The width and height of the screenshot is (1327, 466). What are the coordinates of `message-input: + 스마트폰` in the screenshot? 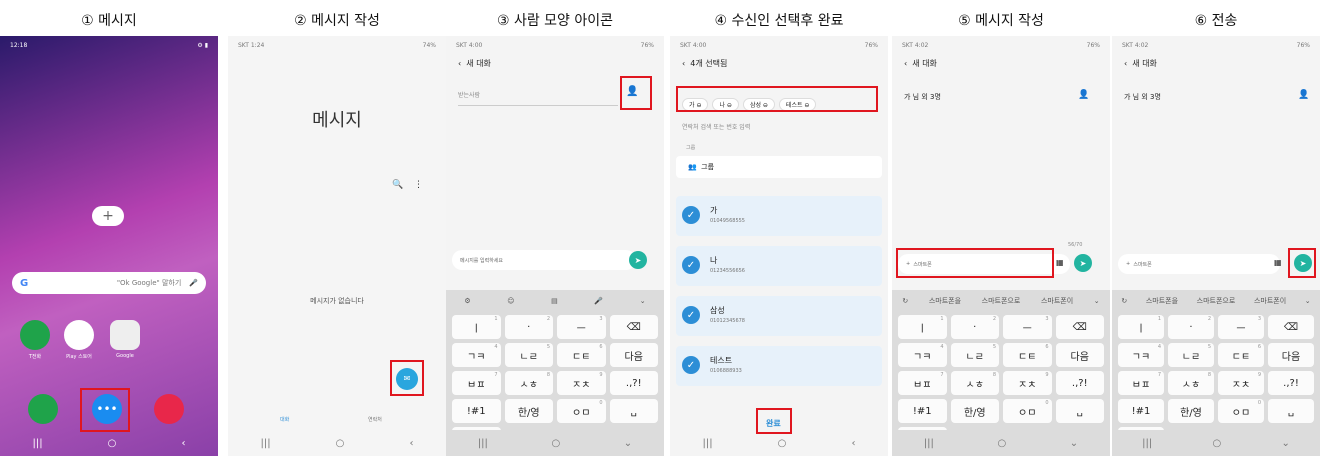 It's located at (1199, 264).